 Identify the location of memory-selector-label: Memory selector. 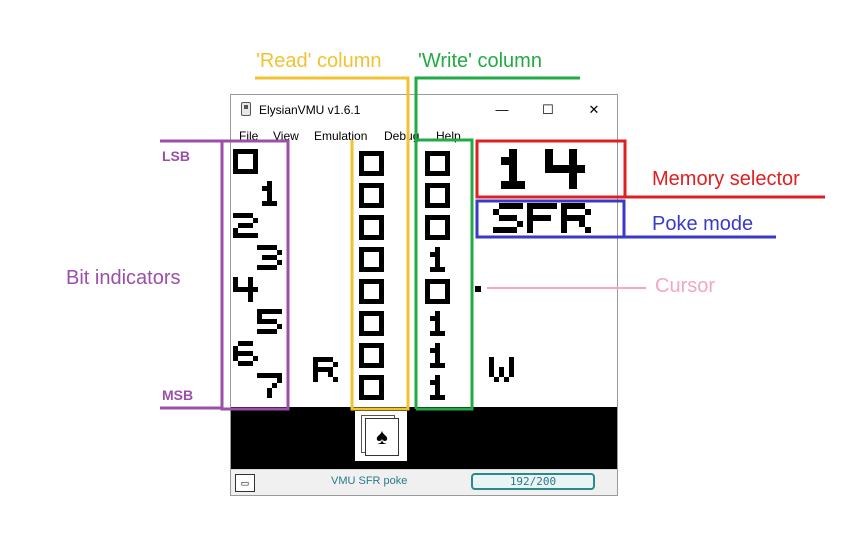
(726, 179).